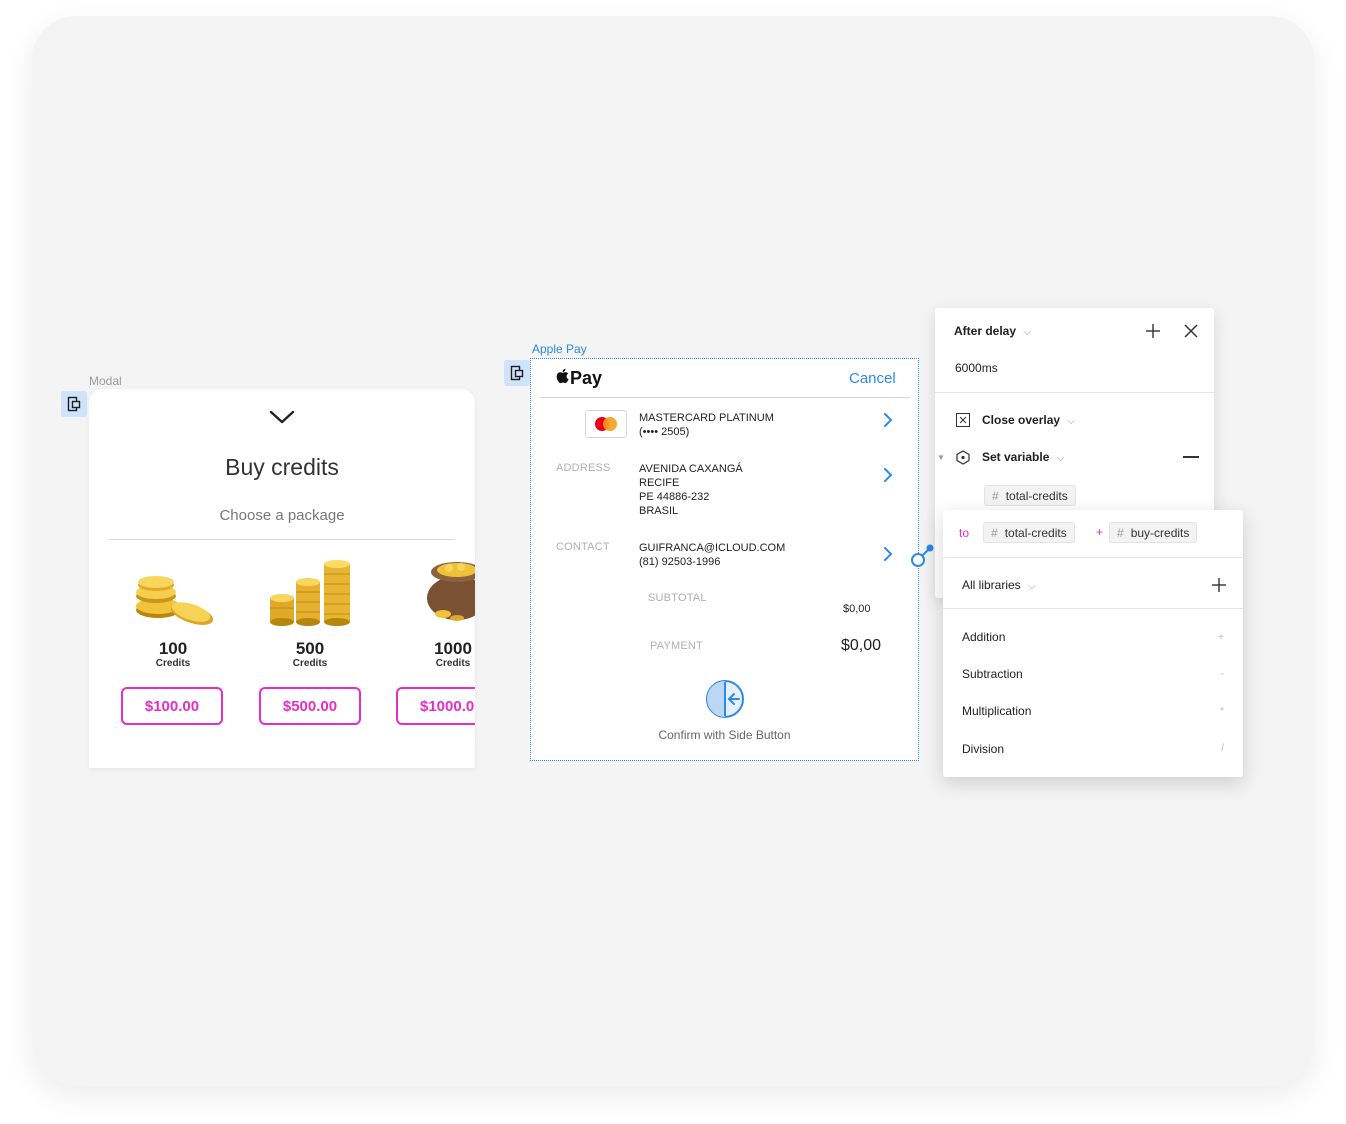  What do you see at coordinates (724, 735) in the screenshot?
I see `confirm-side-button-text: Confirm with Side Button` at bounding box center [724, 735].